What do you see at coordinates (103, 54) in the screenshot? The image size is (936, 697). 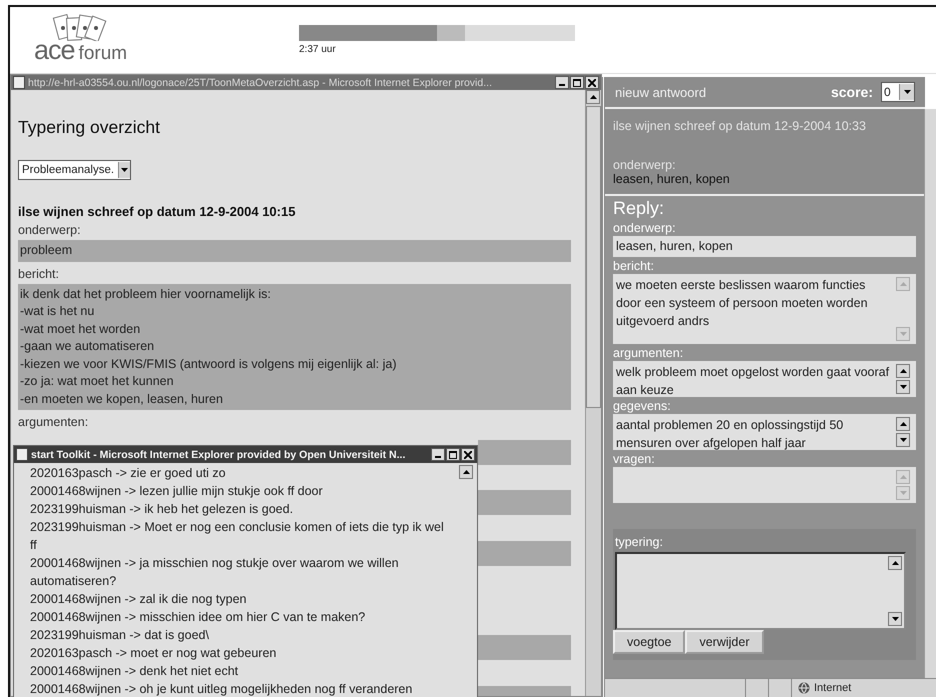 I see `logo-text: forum` at bounding box center [103, 54].